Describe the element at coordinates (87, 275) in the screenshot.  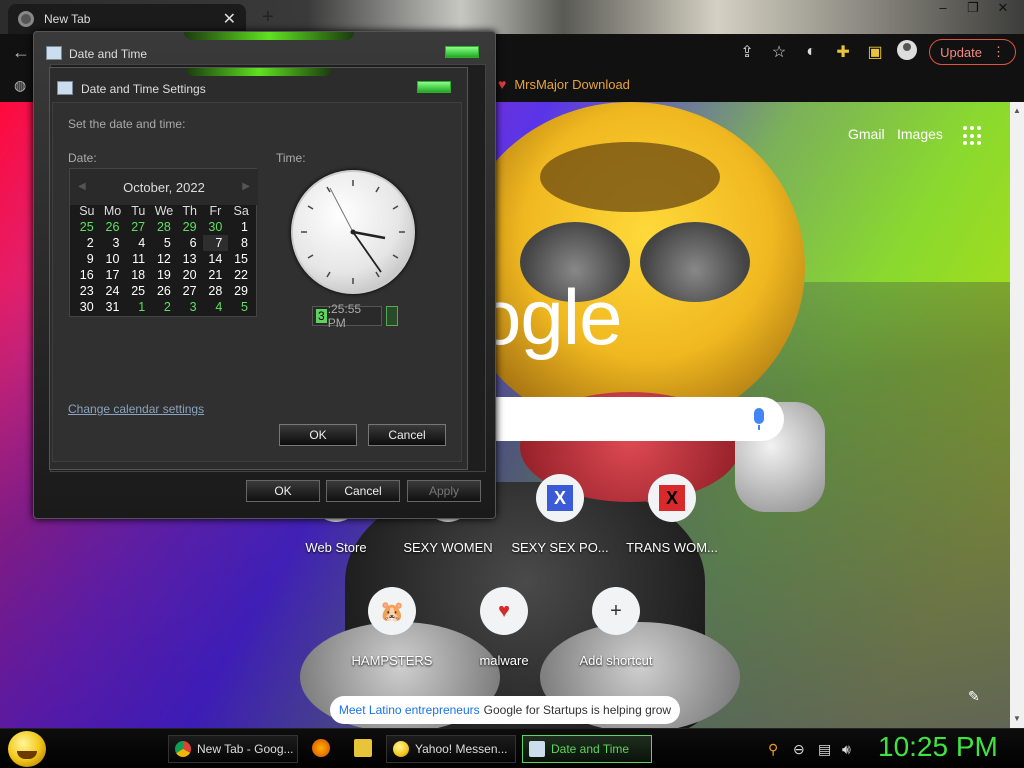
I see `calendar-day: 16` at that location.